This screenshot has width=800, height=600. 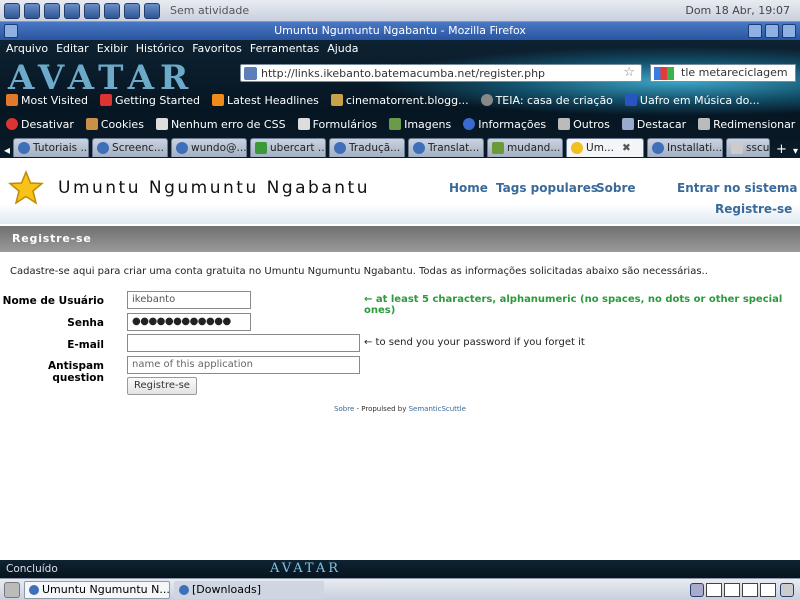 I want to click on browser-launcher-icon, so click(x=32, y=10).